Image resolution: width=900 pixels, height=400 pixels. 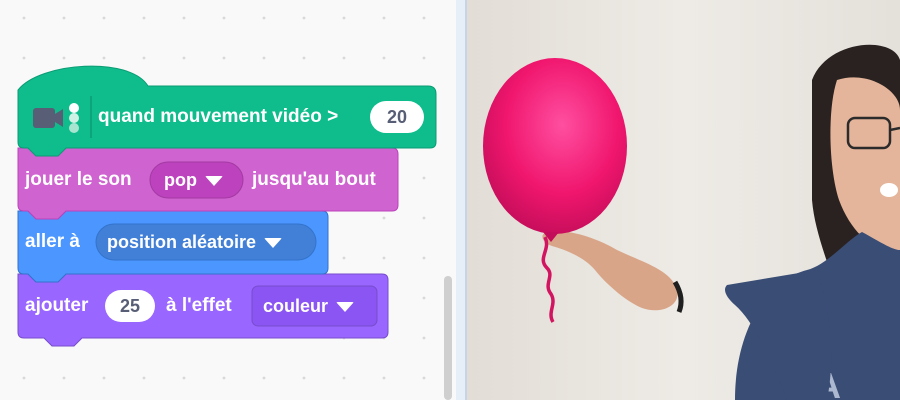 I want to click on motion-label: aller à, so click(x=52, y=241).